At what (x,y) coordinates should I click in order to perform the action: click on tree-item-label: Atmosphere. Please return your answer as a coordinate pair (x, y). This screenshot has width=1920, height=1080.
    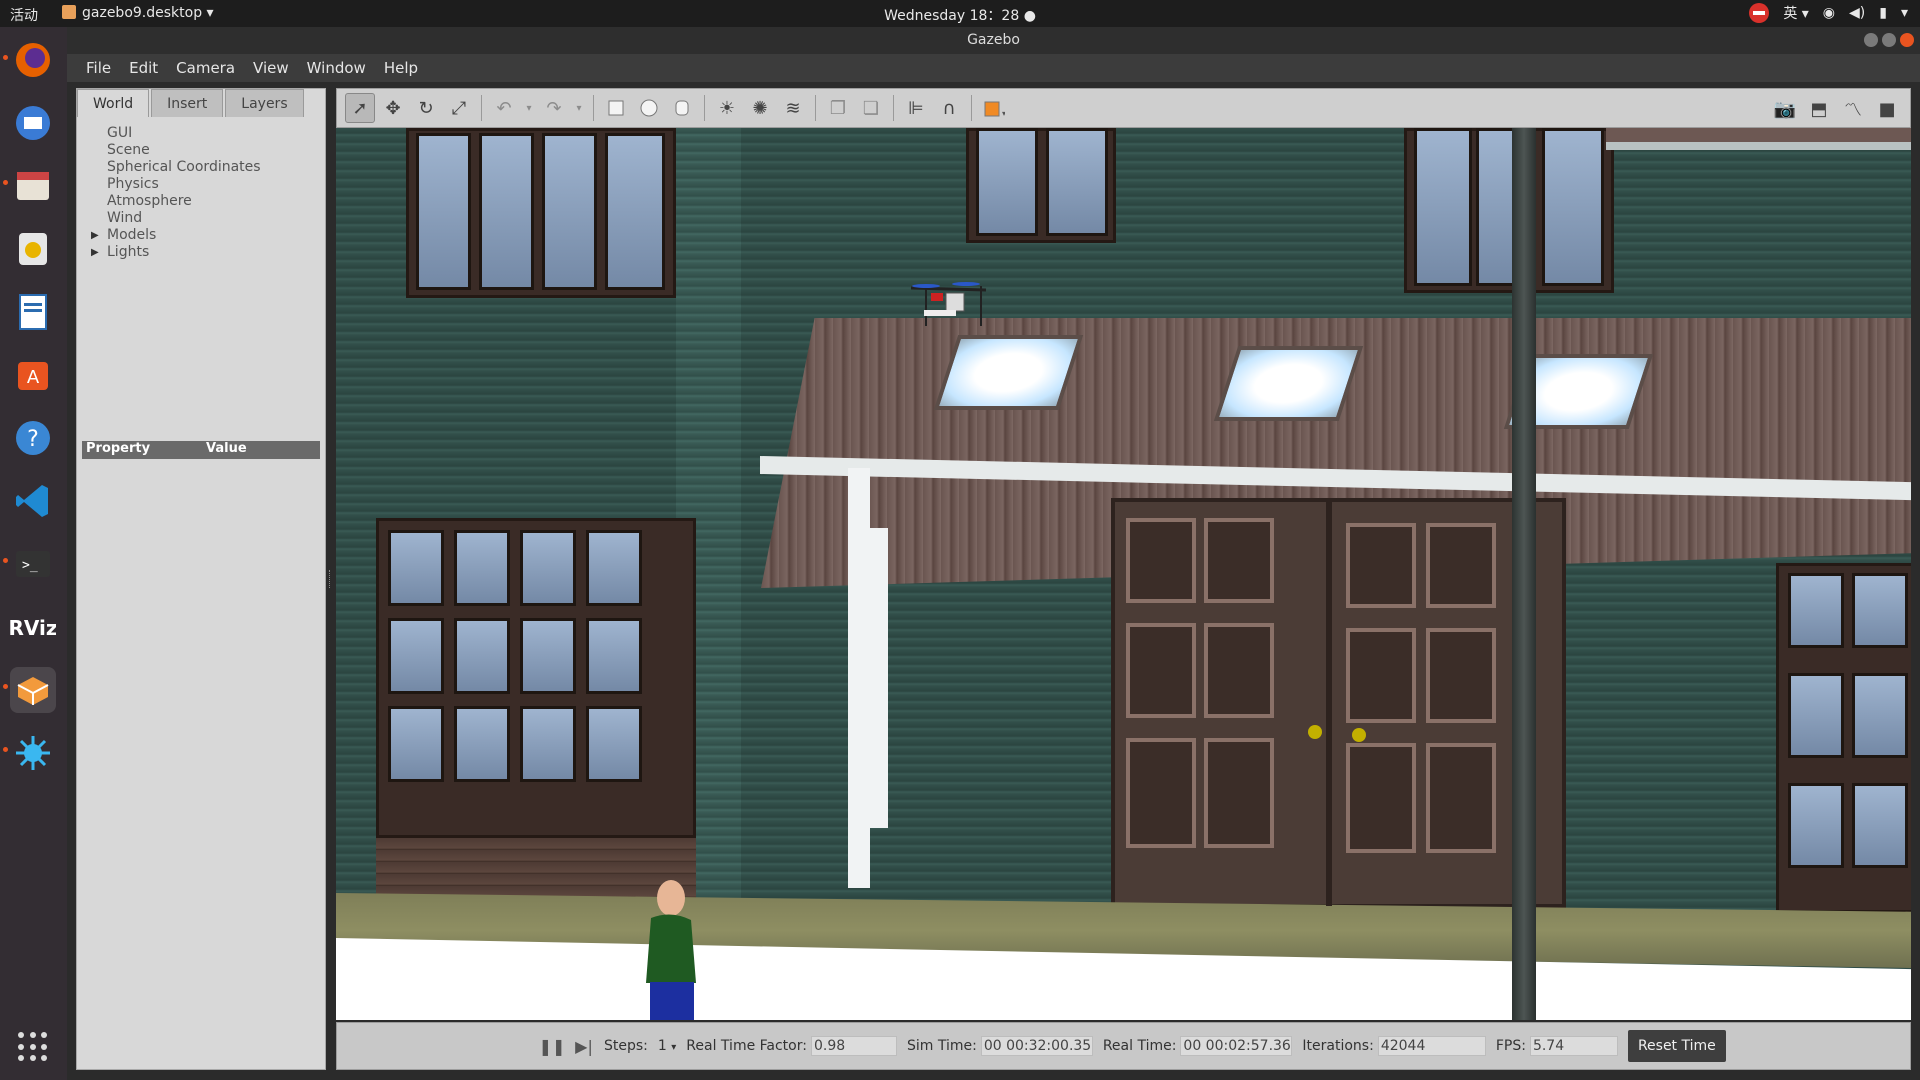
    Looking at the image, I should click on (149, 201).